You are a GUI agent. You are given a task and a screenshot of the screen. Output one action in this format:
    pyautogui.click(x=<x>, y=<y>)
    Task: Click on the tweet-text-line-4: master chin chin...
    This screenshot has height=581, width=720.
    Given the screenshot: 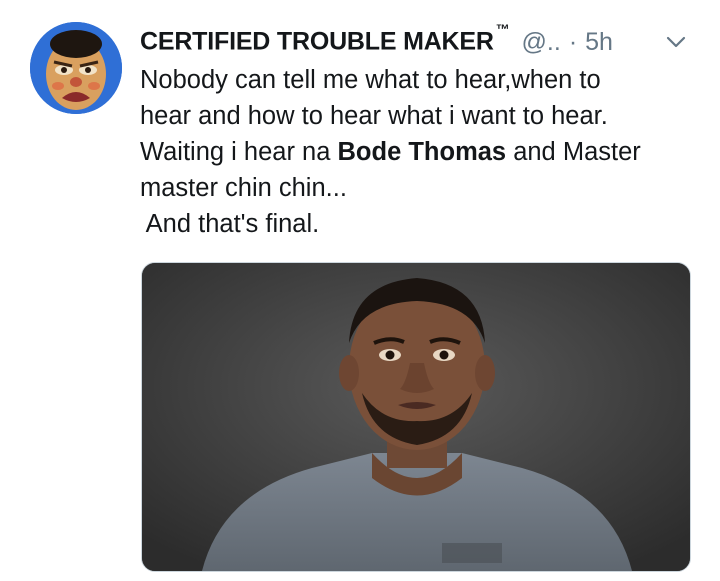 What is the action you would take?
    pyautogui.click(x=243, y=188)
    